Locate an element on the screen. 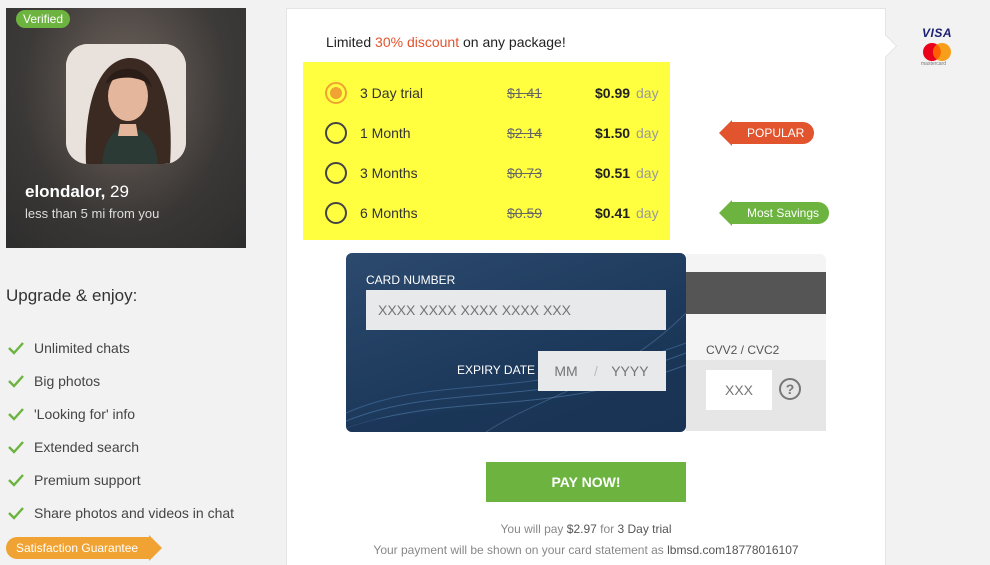 The image size is (990, 565). plan-old-price: $0.59 is located at coordinates (525, 213).